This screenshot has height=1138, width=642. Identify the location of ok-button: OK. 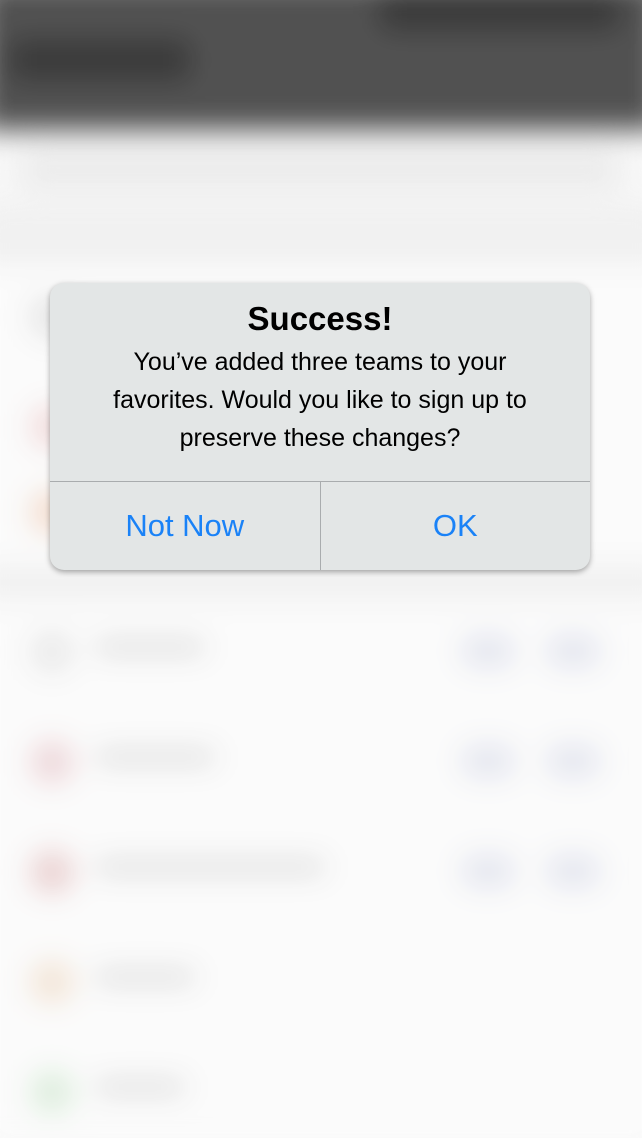
(456, 526).